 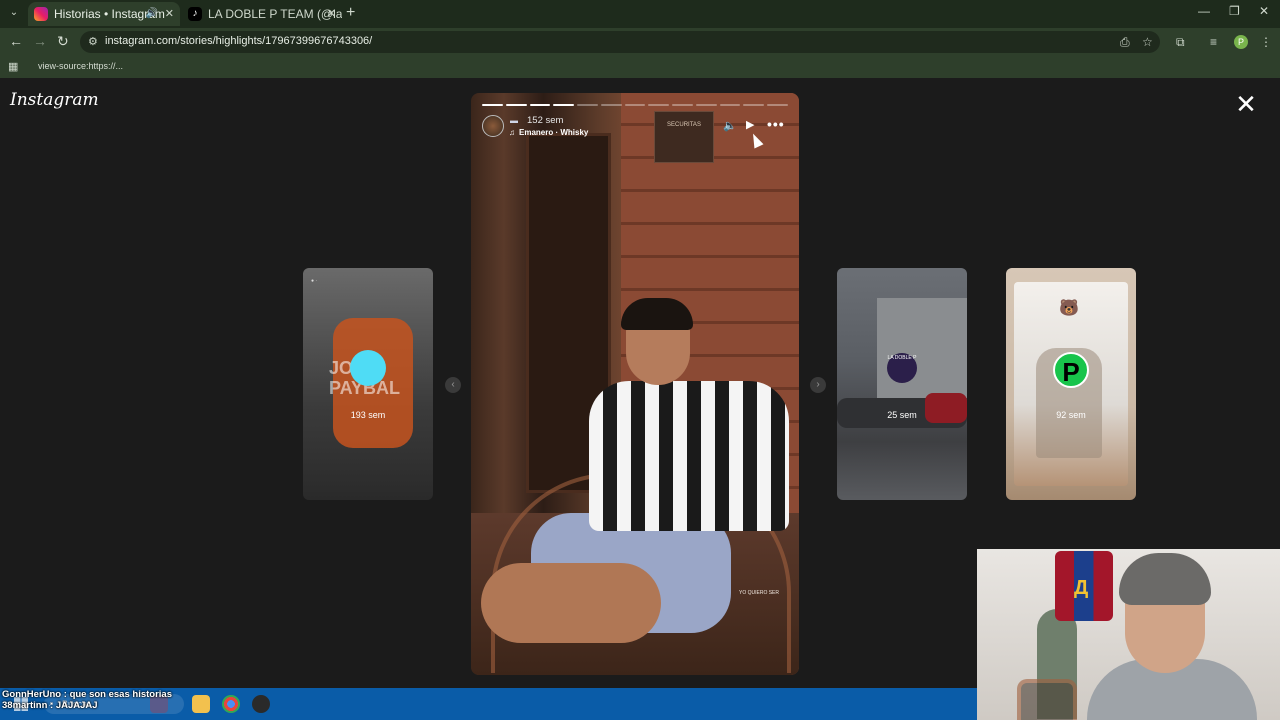 What do you see at coordinates (1213, 42) in the screenshot?
I see `media-control-icon: ≡` at bounding box center [1213, 42].